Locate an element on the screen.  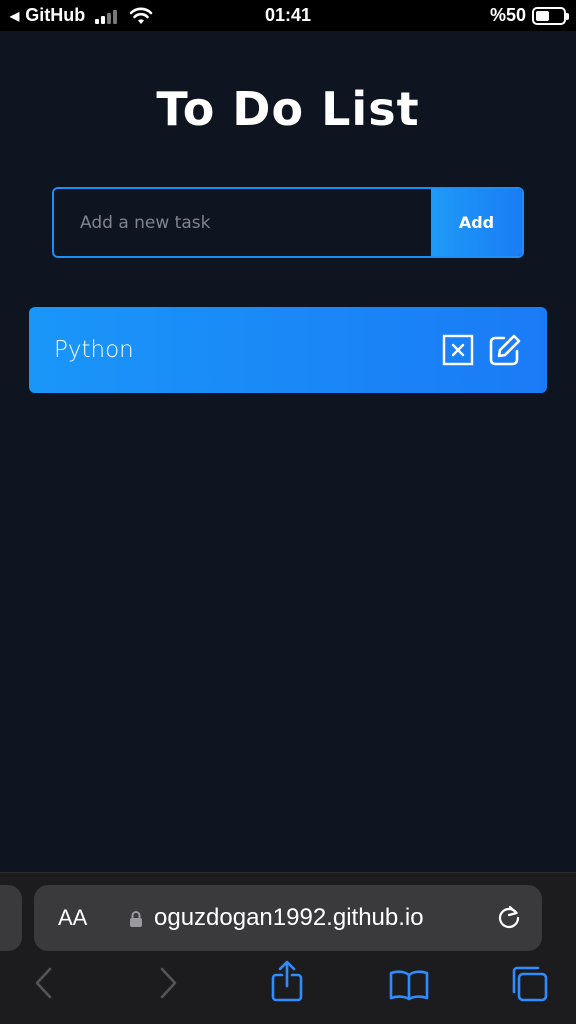
text-size-button: AA is located at coordinates (72, 918).